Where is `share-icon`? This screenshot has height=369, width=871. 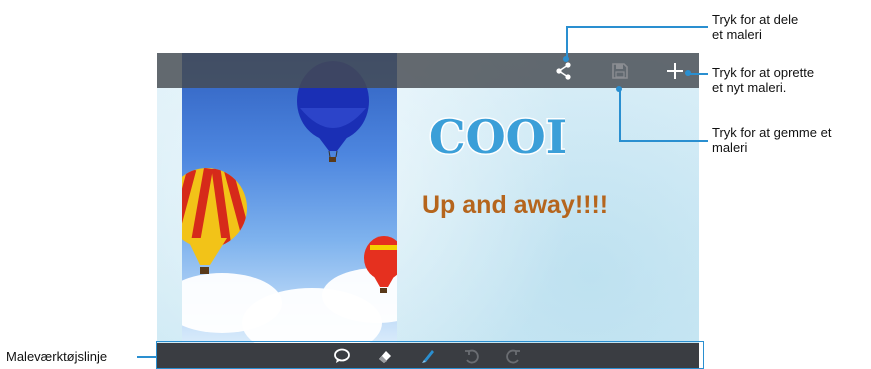
share-icon is located at coordinates (564, 71).